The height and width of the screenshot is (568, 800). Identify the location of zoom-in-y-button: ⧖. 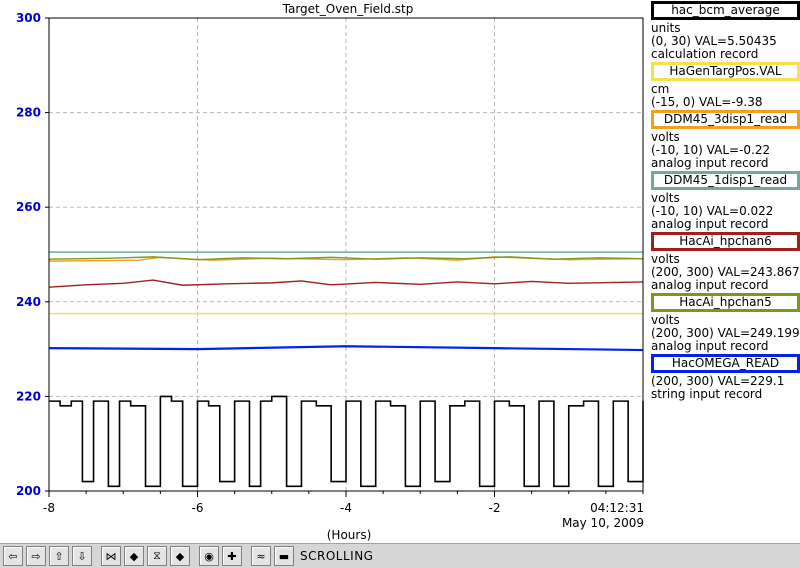
(157, 556).